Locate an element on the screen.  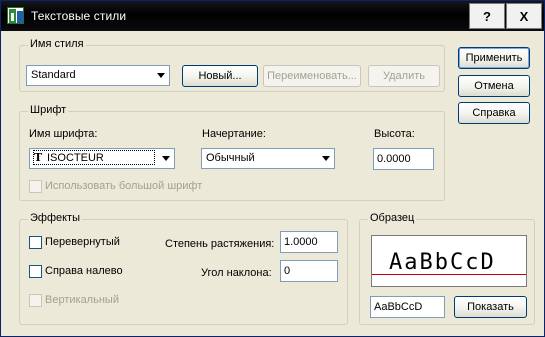
width-factor-label: Степень растяжения: is located at coordinates (220, 244).